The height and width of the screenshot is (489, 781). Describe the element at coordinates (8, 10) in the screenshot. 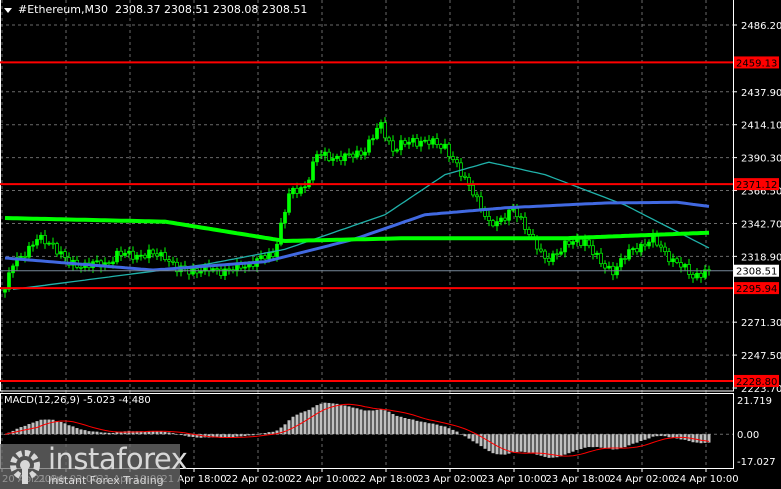

I see `collapse-triangle-icon` at that location.